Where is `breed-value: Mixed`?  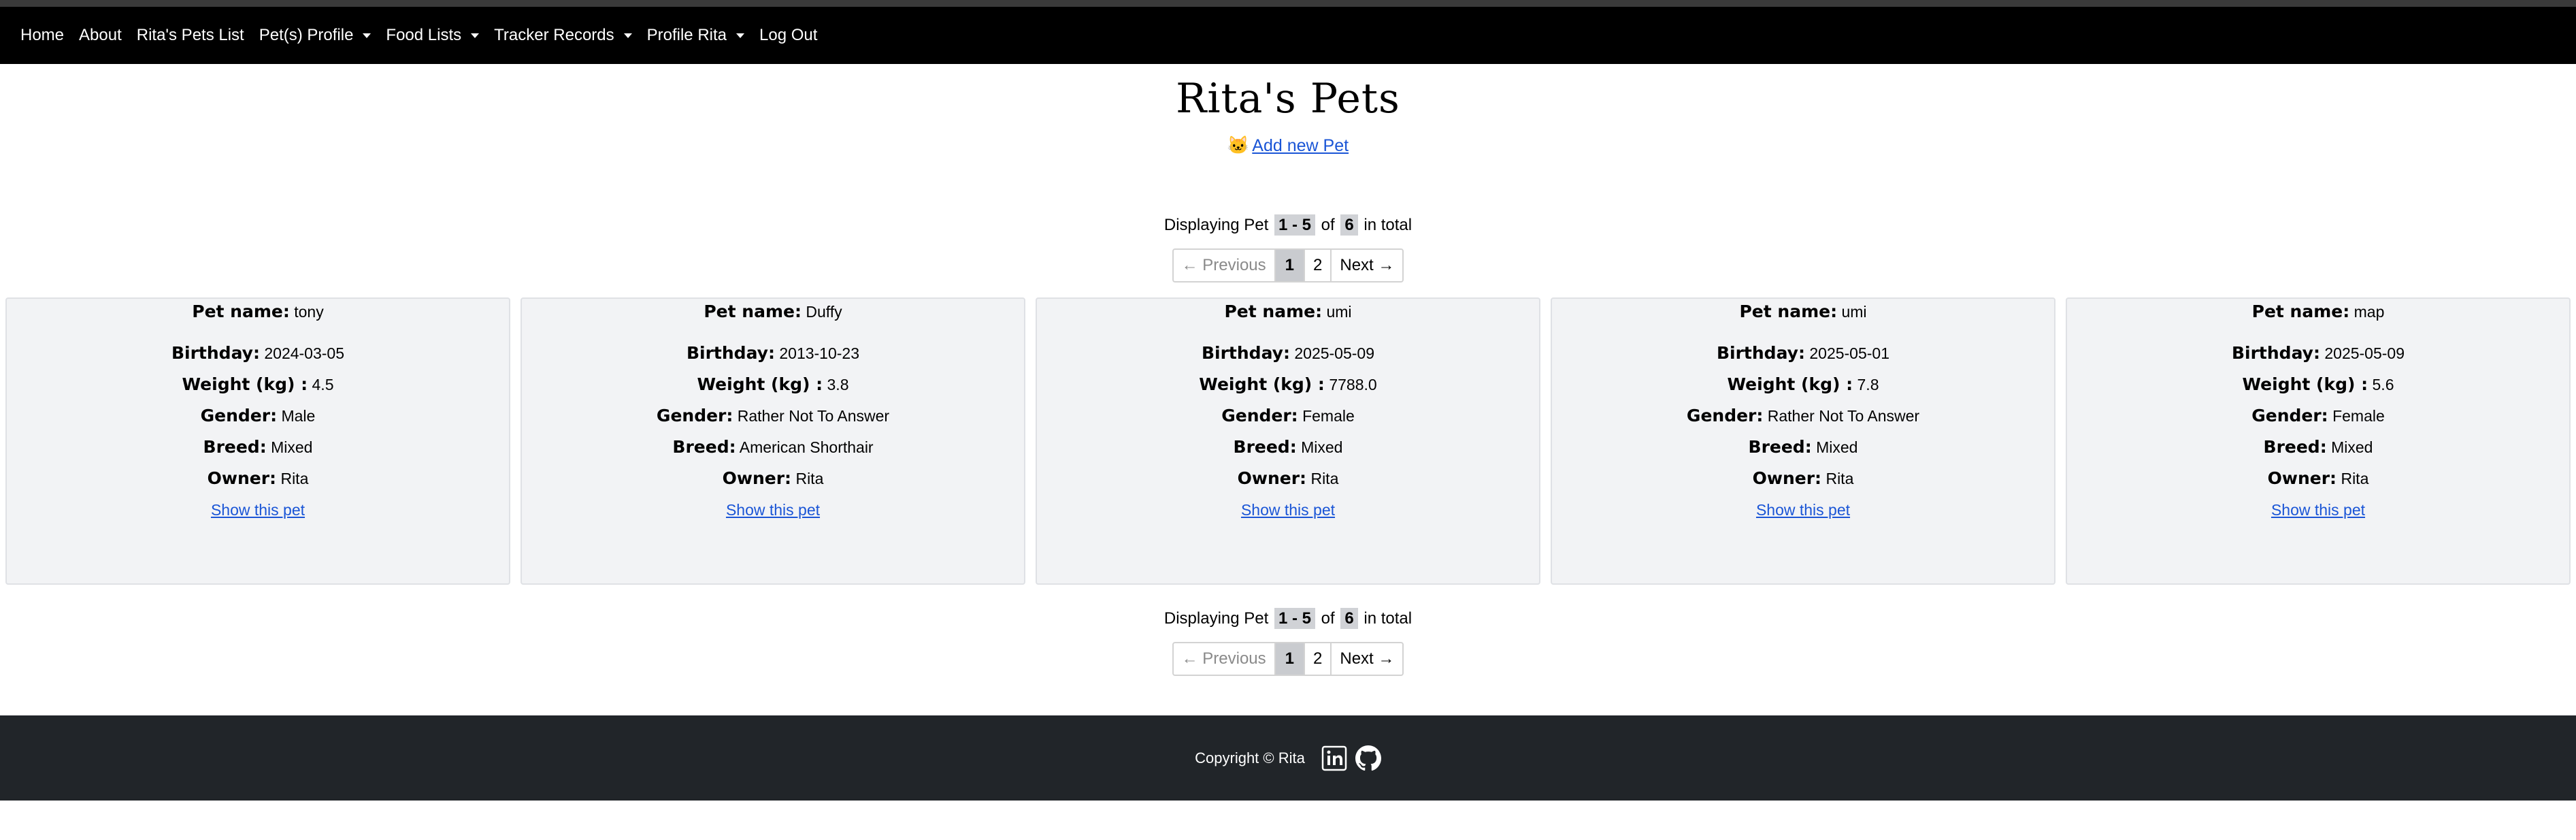
breed-value: Mixed is located at coordinates (1837, 447).